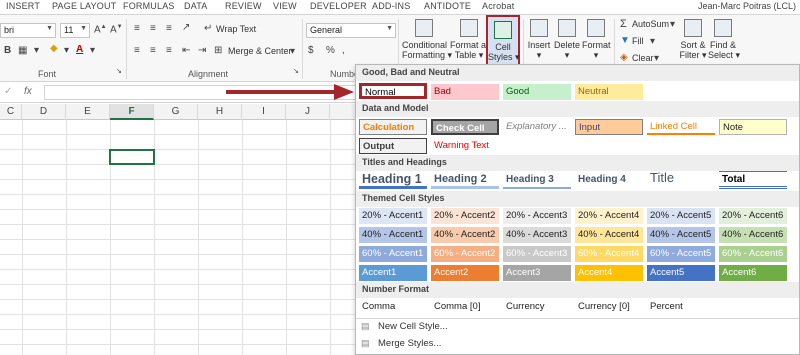  Describe the element at coordinates (747, 6) in the screenshot. I see `user-account-name: Jean-Marc Poitras (LCL)` at that location.